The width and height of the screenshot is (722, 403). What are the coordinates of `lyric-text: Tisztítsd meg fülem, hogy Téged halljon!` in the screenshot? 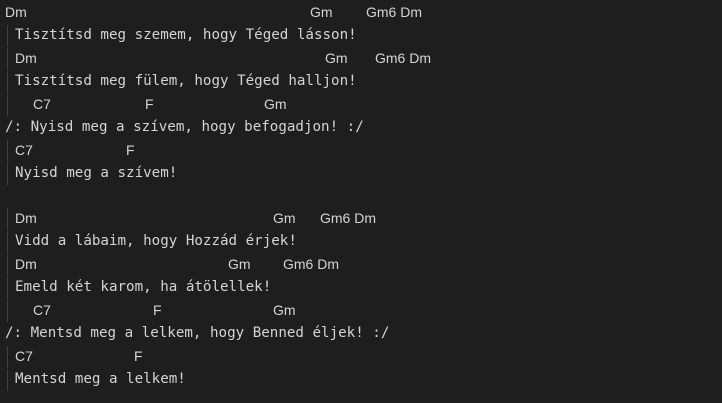 It's located at (186, 81).